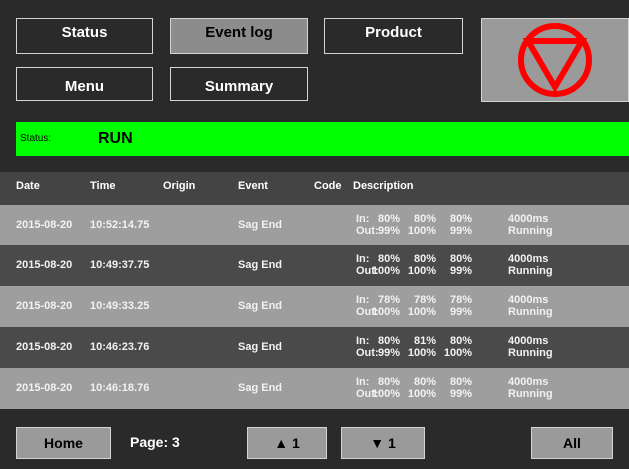 Image resolution: width=629 pixels, height=469 pixels. I want to click on nav-status-label: Status, so click(84, 32).